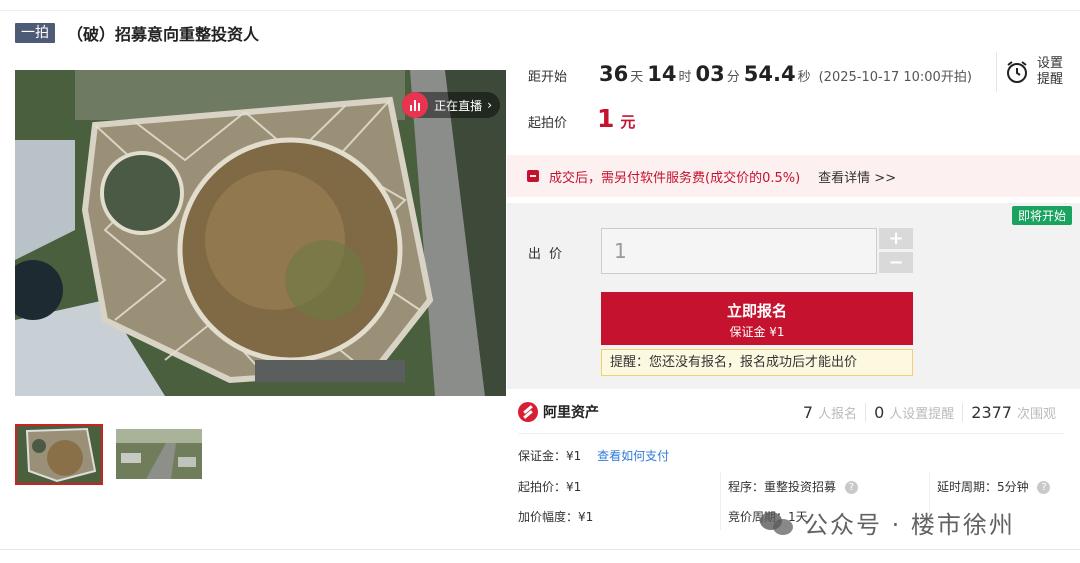 The height and width of the screenshot is (563, 1080). Describe the element at coordinates (415, 105) in the screenshot. I see `live-icon` at that location.